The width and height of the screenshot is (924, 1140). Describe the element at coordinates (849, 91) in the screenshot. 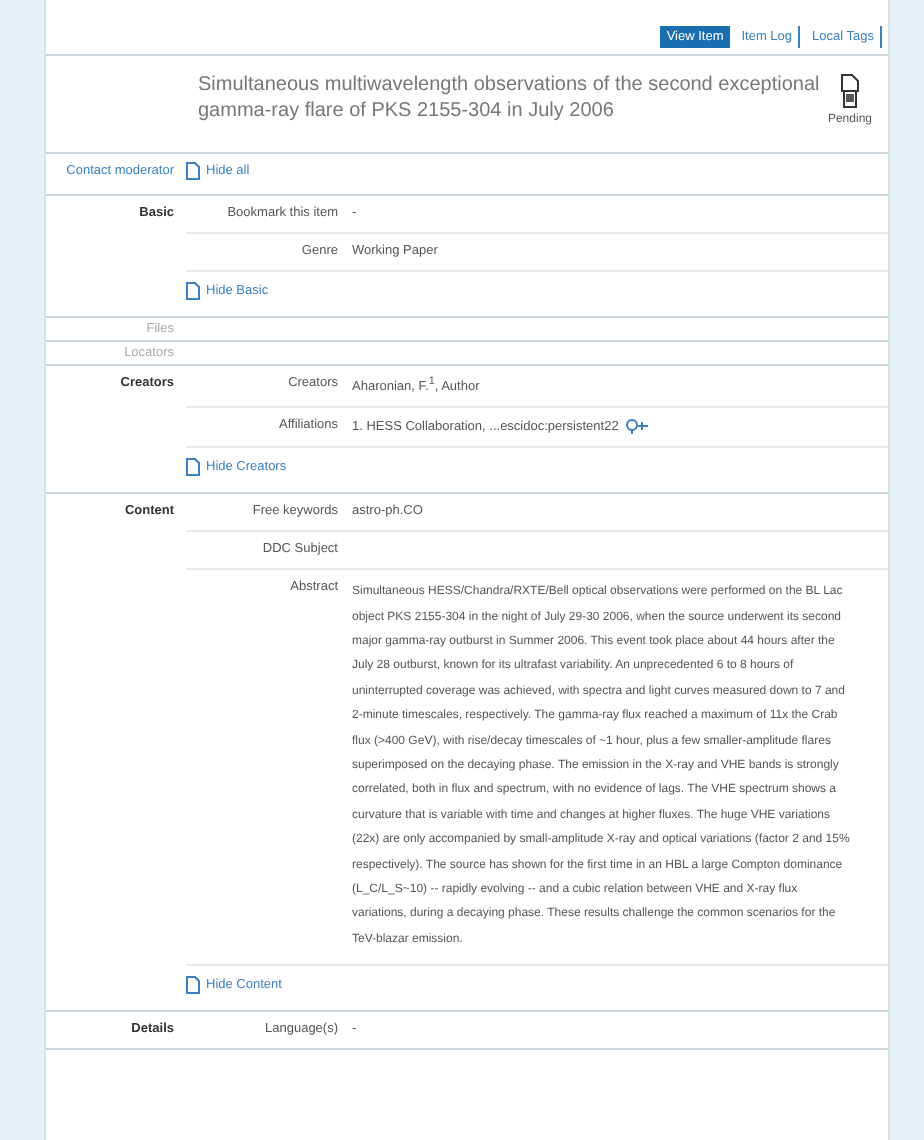

I see `document-status-icon` at that location.